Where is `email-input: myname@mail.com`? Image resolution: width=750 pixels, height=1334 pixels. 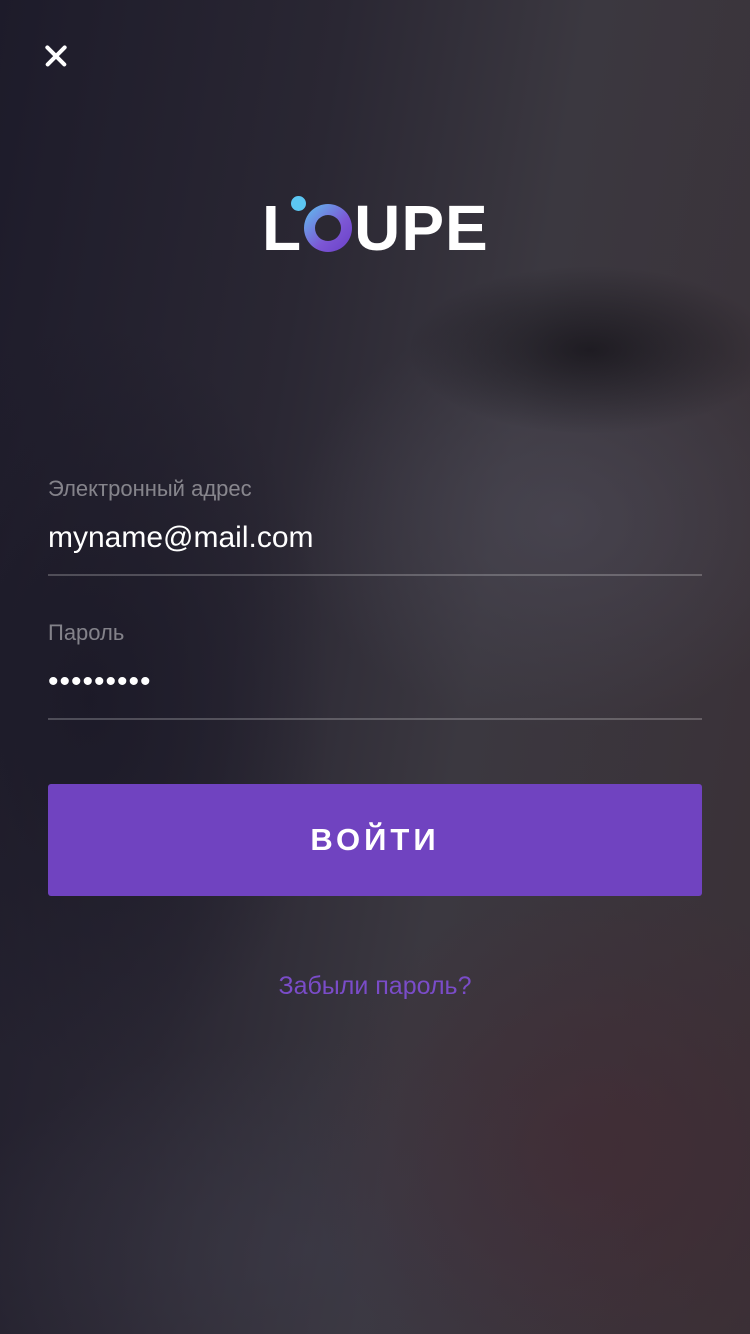 email-input: myname@mail.com is located at coordinates (375, 538).